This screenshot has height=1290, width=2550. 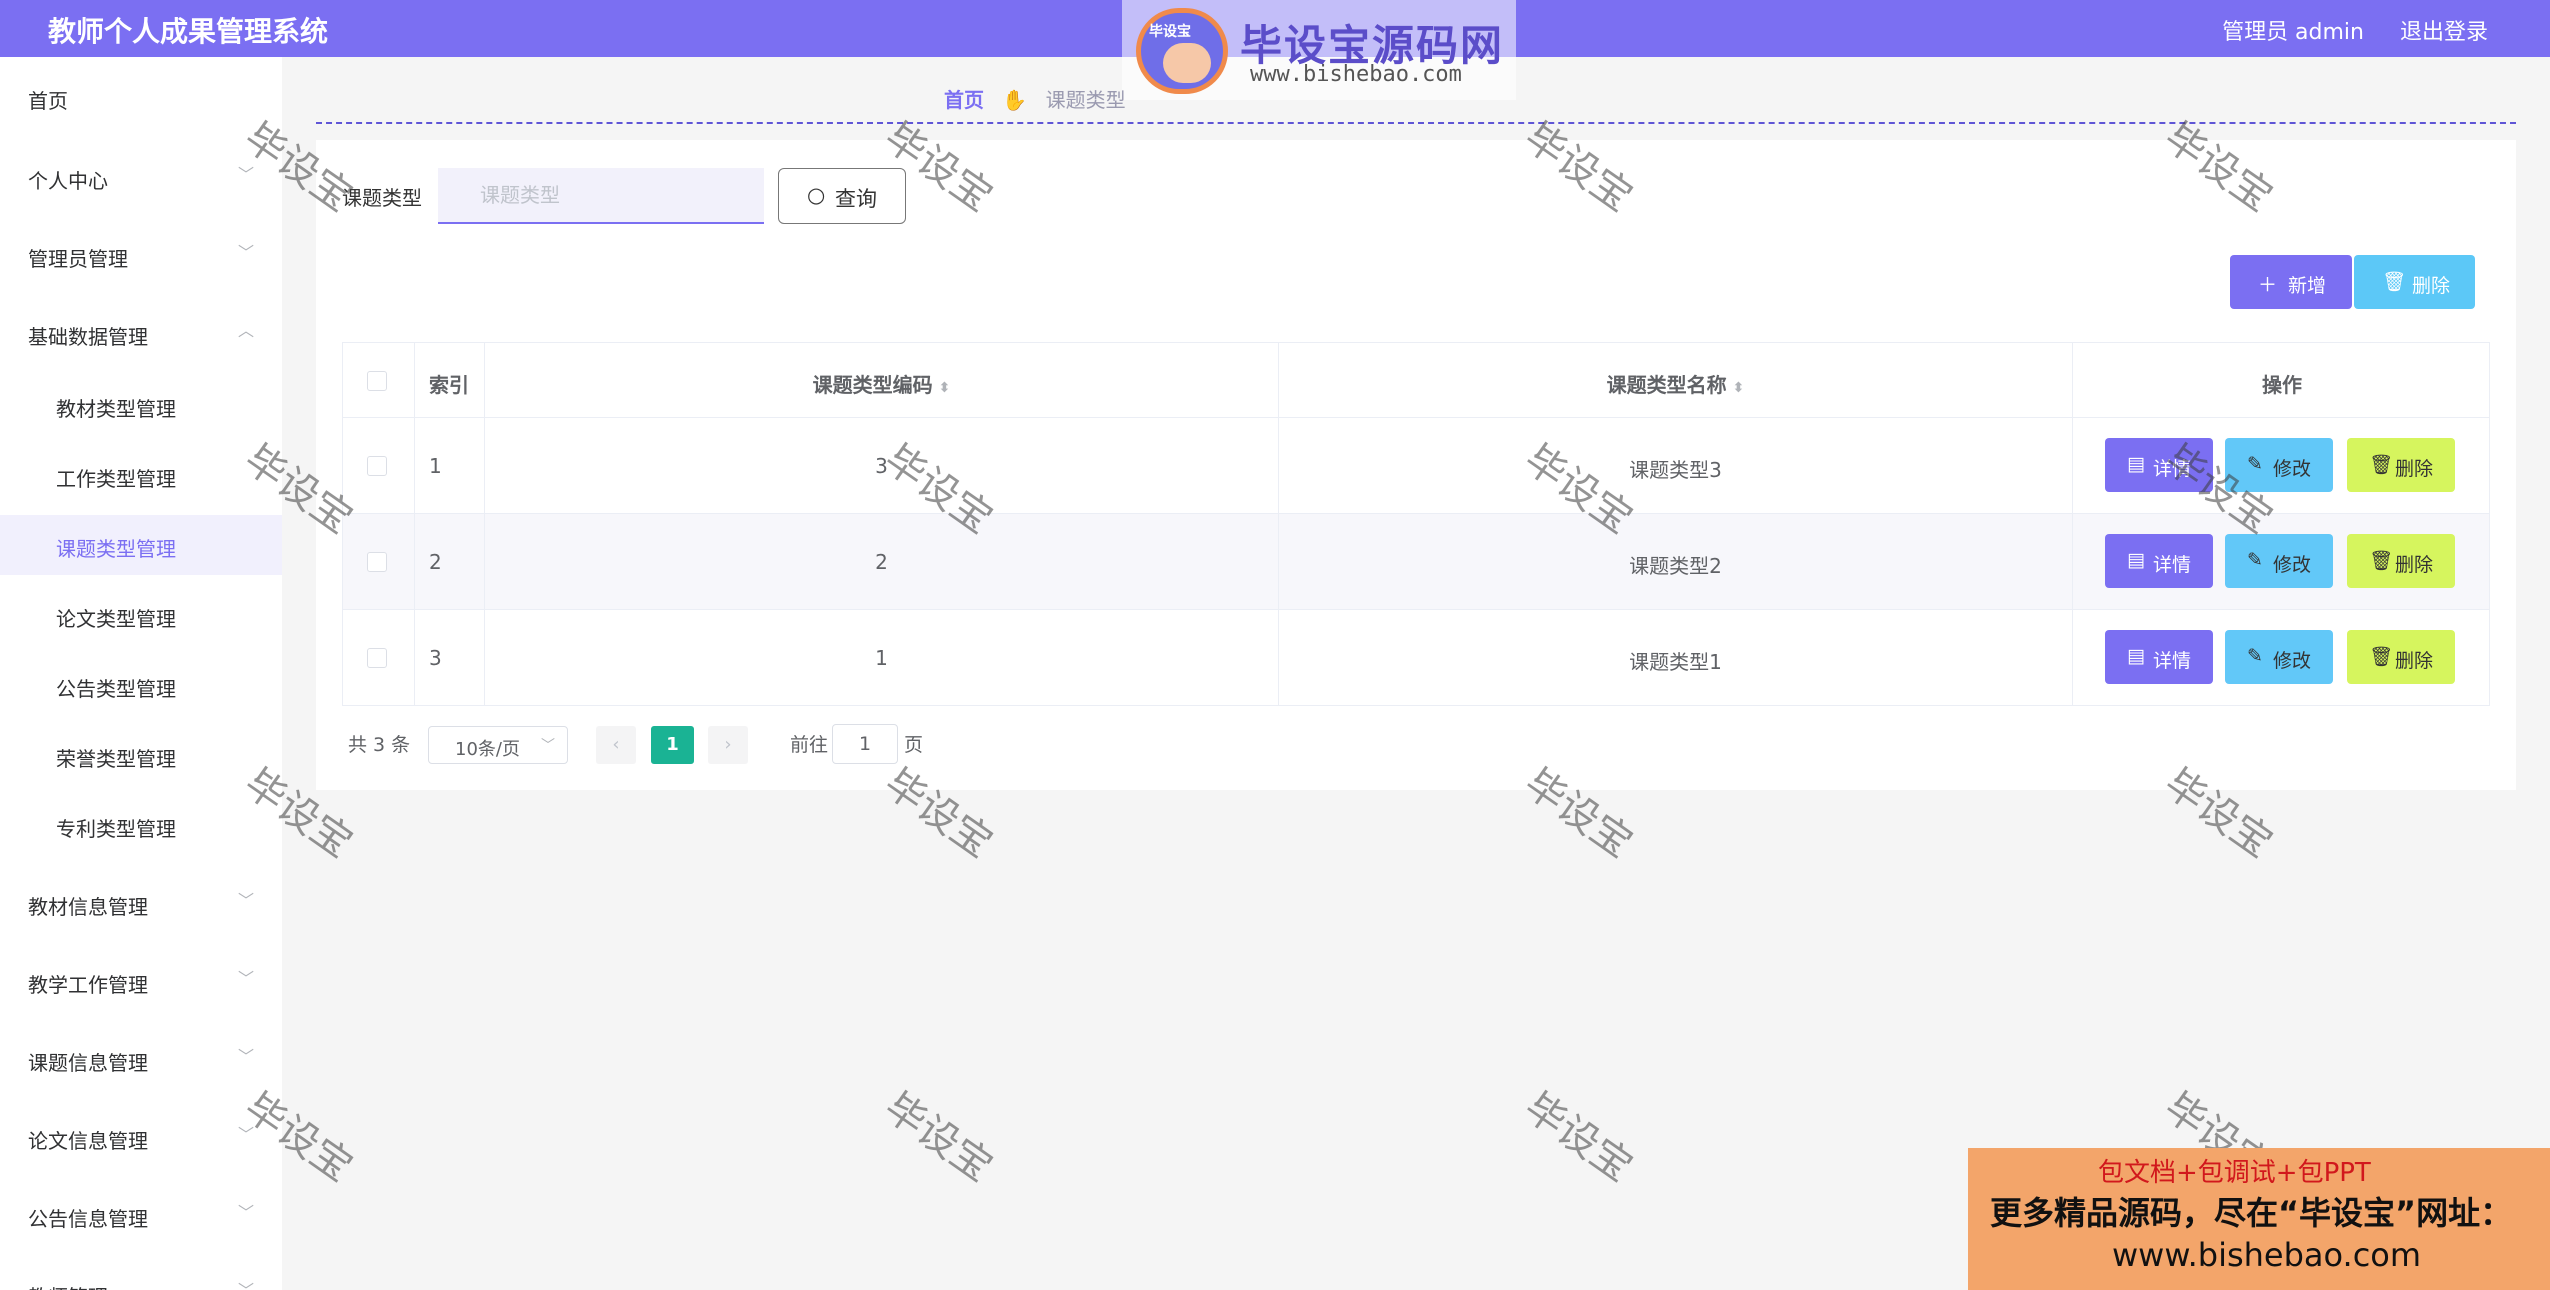 I want to click on ad-line-2: 更多精品源码，尽在“毕设宝”网址：, so click(x=2251, y=1213).